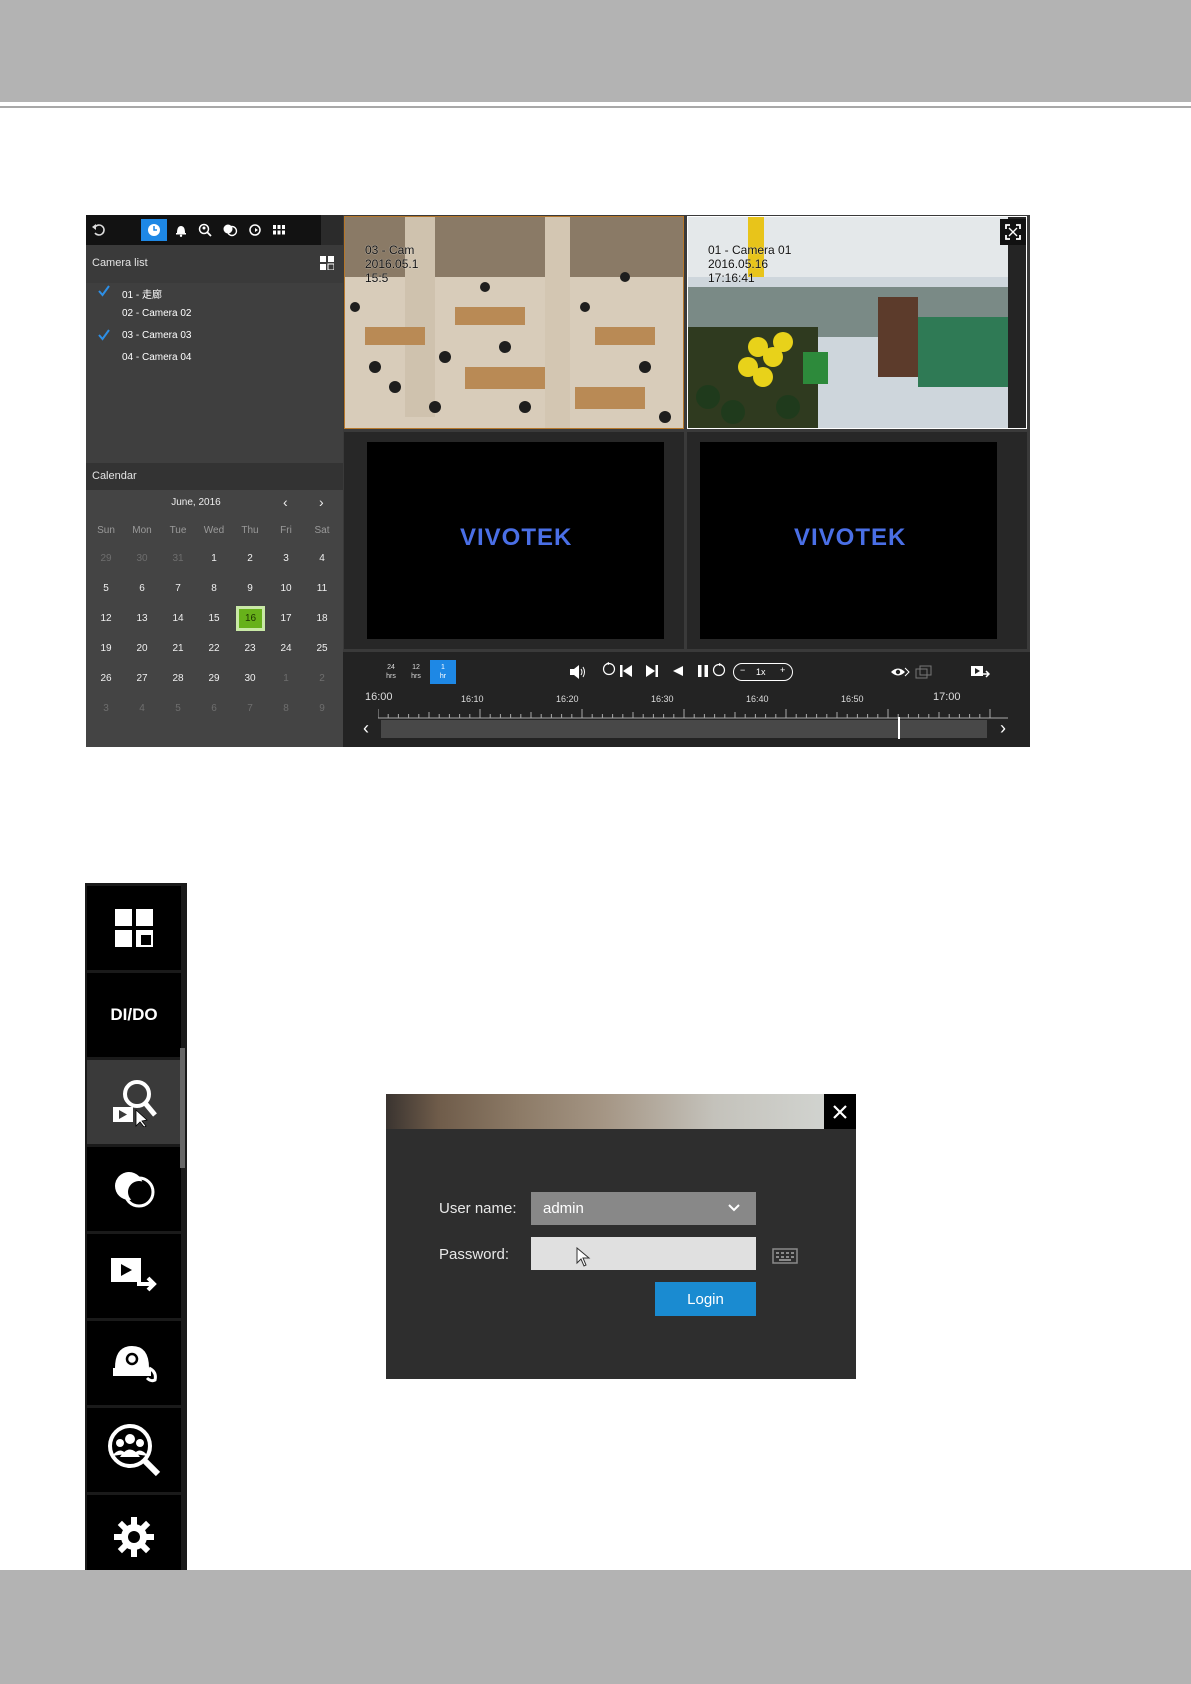  What do you see at coordinates (214, 648) in the screenshot?
I see `calendar-day: 22` at bounding box center [214, 648].